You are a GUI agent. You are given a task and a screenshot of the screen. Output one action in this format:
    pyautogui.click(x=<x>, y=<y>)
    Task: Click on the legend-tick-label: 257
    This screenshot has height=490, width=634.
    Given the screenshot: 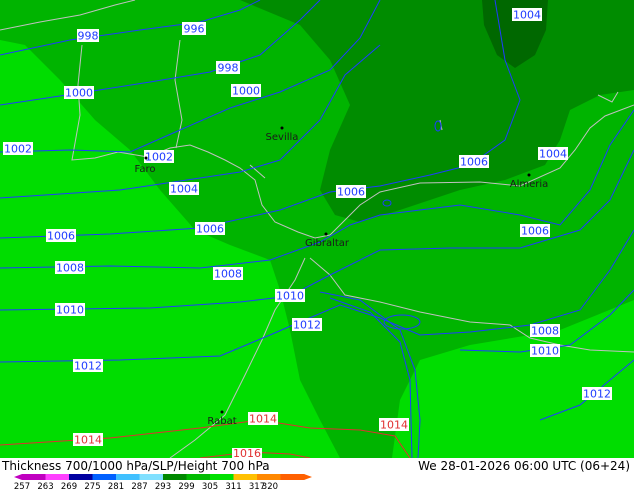 What is the action you would take?
    pyautogui.click(x=22, y=486)
    